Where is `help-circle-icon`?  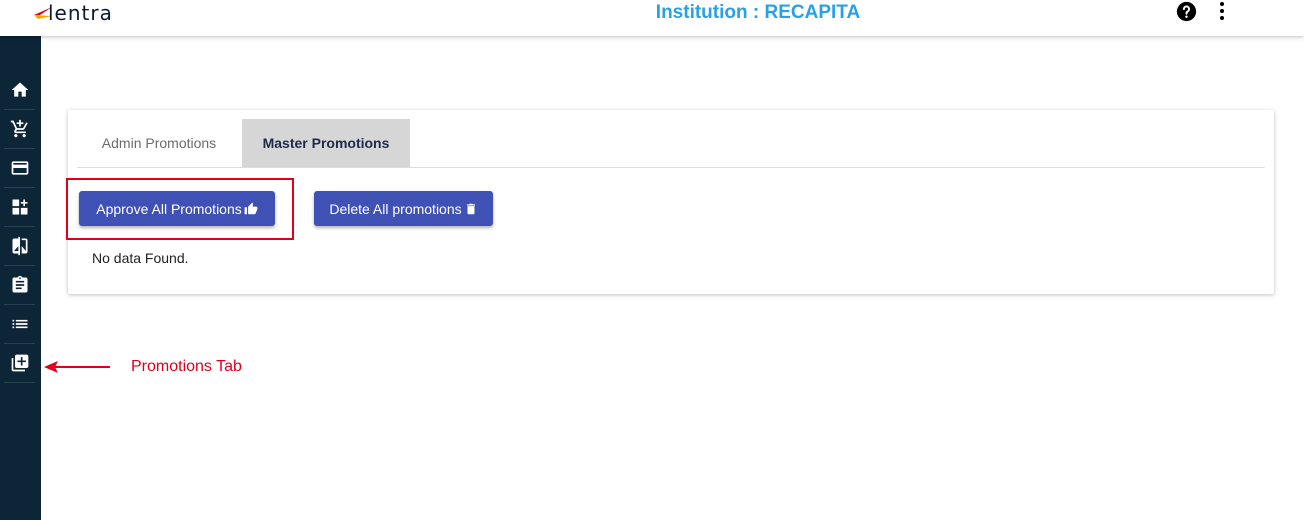 help-circle-icon is located at coordinates (1186, 11).